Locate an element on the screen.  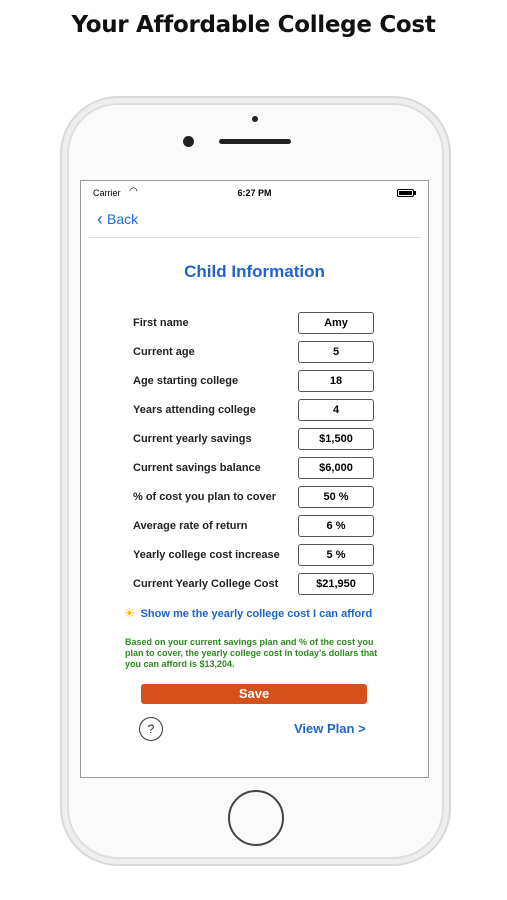
status-bar: Carrier ◠ 6:27 PM is located at coordinates (254, 193).